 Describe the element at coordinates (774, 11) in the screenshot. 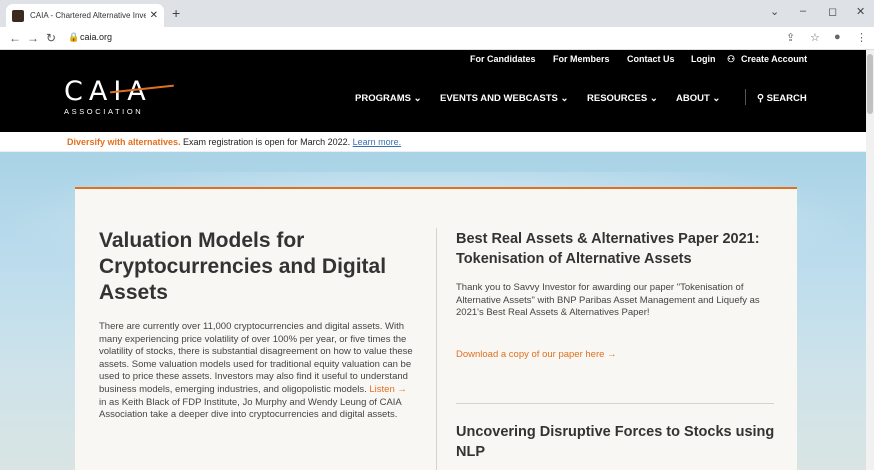

I see `tab-search-icon: ⌄` at that location.